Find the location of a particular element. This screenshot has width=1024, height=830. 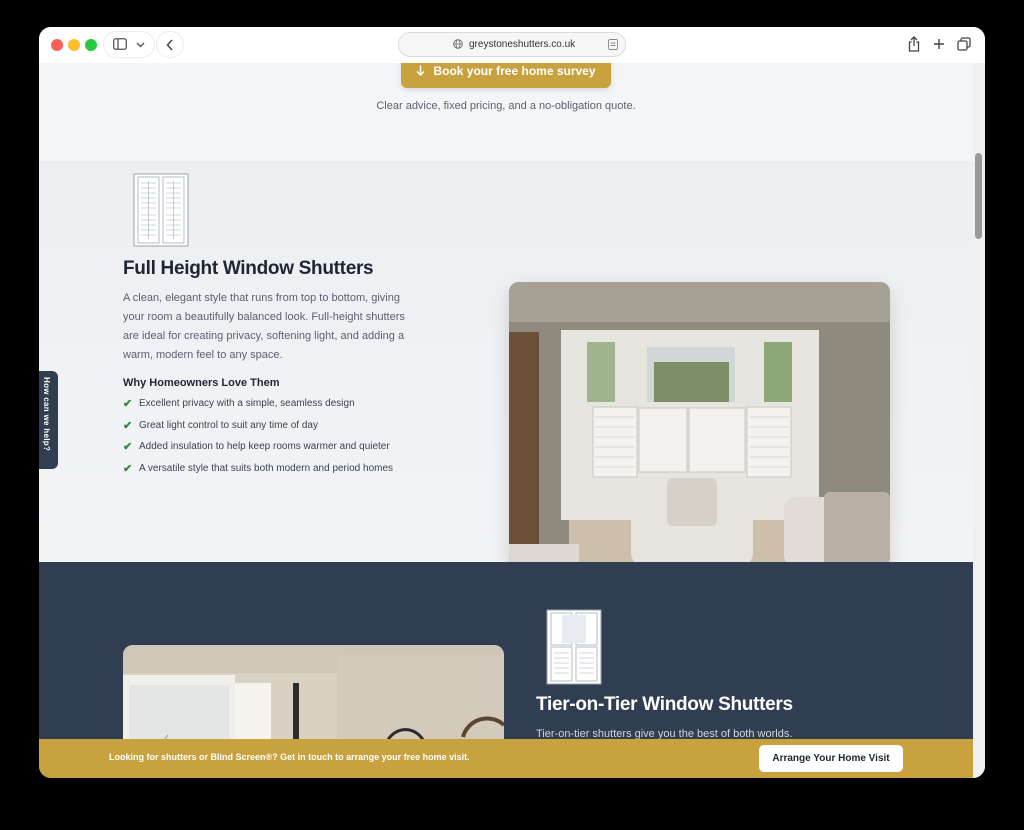

share-icon is located at coordinates (914, 44).